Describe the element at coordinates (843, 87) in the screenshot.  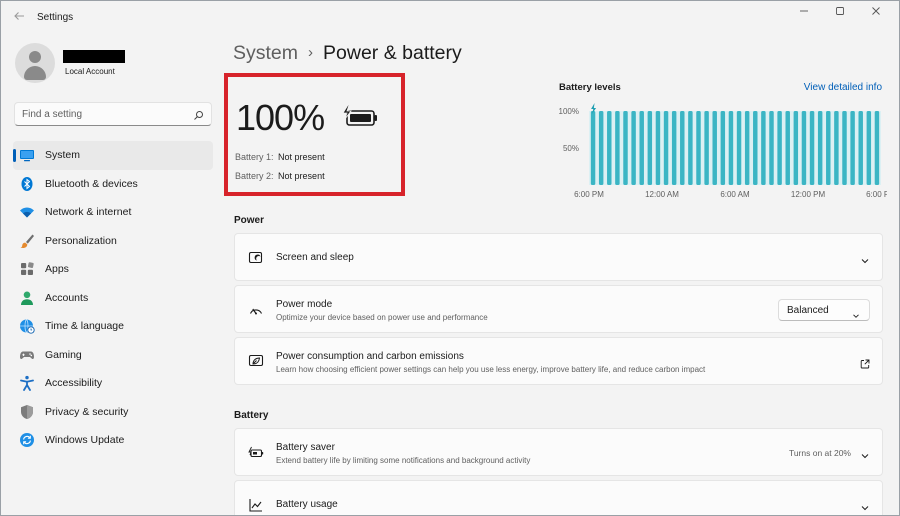
I see `view-detailed-info-link: View detailed info` at that location.